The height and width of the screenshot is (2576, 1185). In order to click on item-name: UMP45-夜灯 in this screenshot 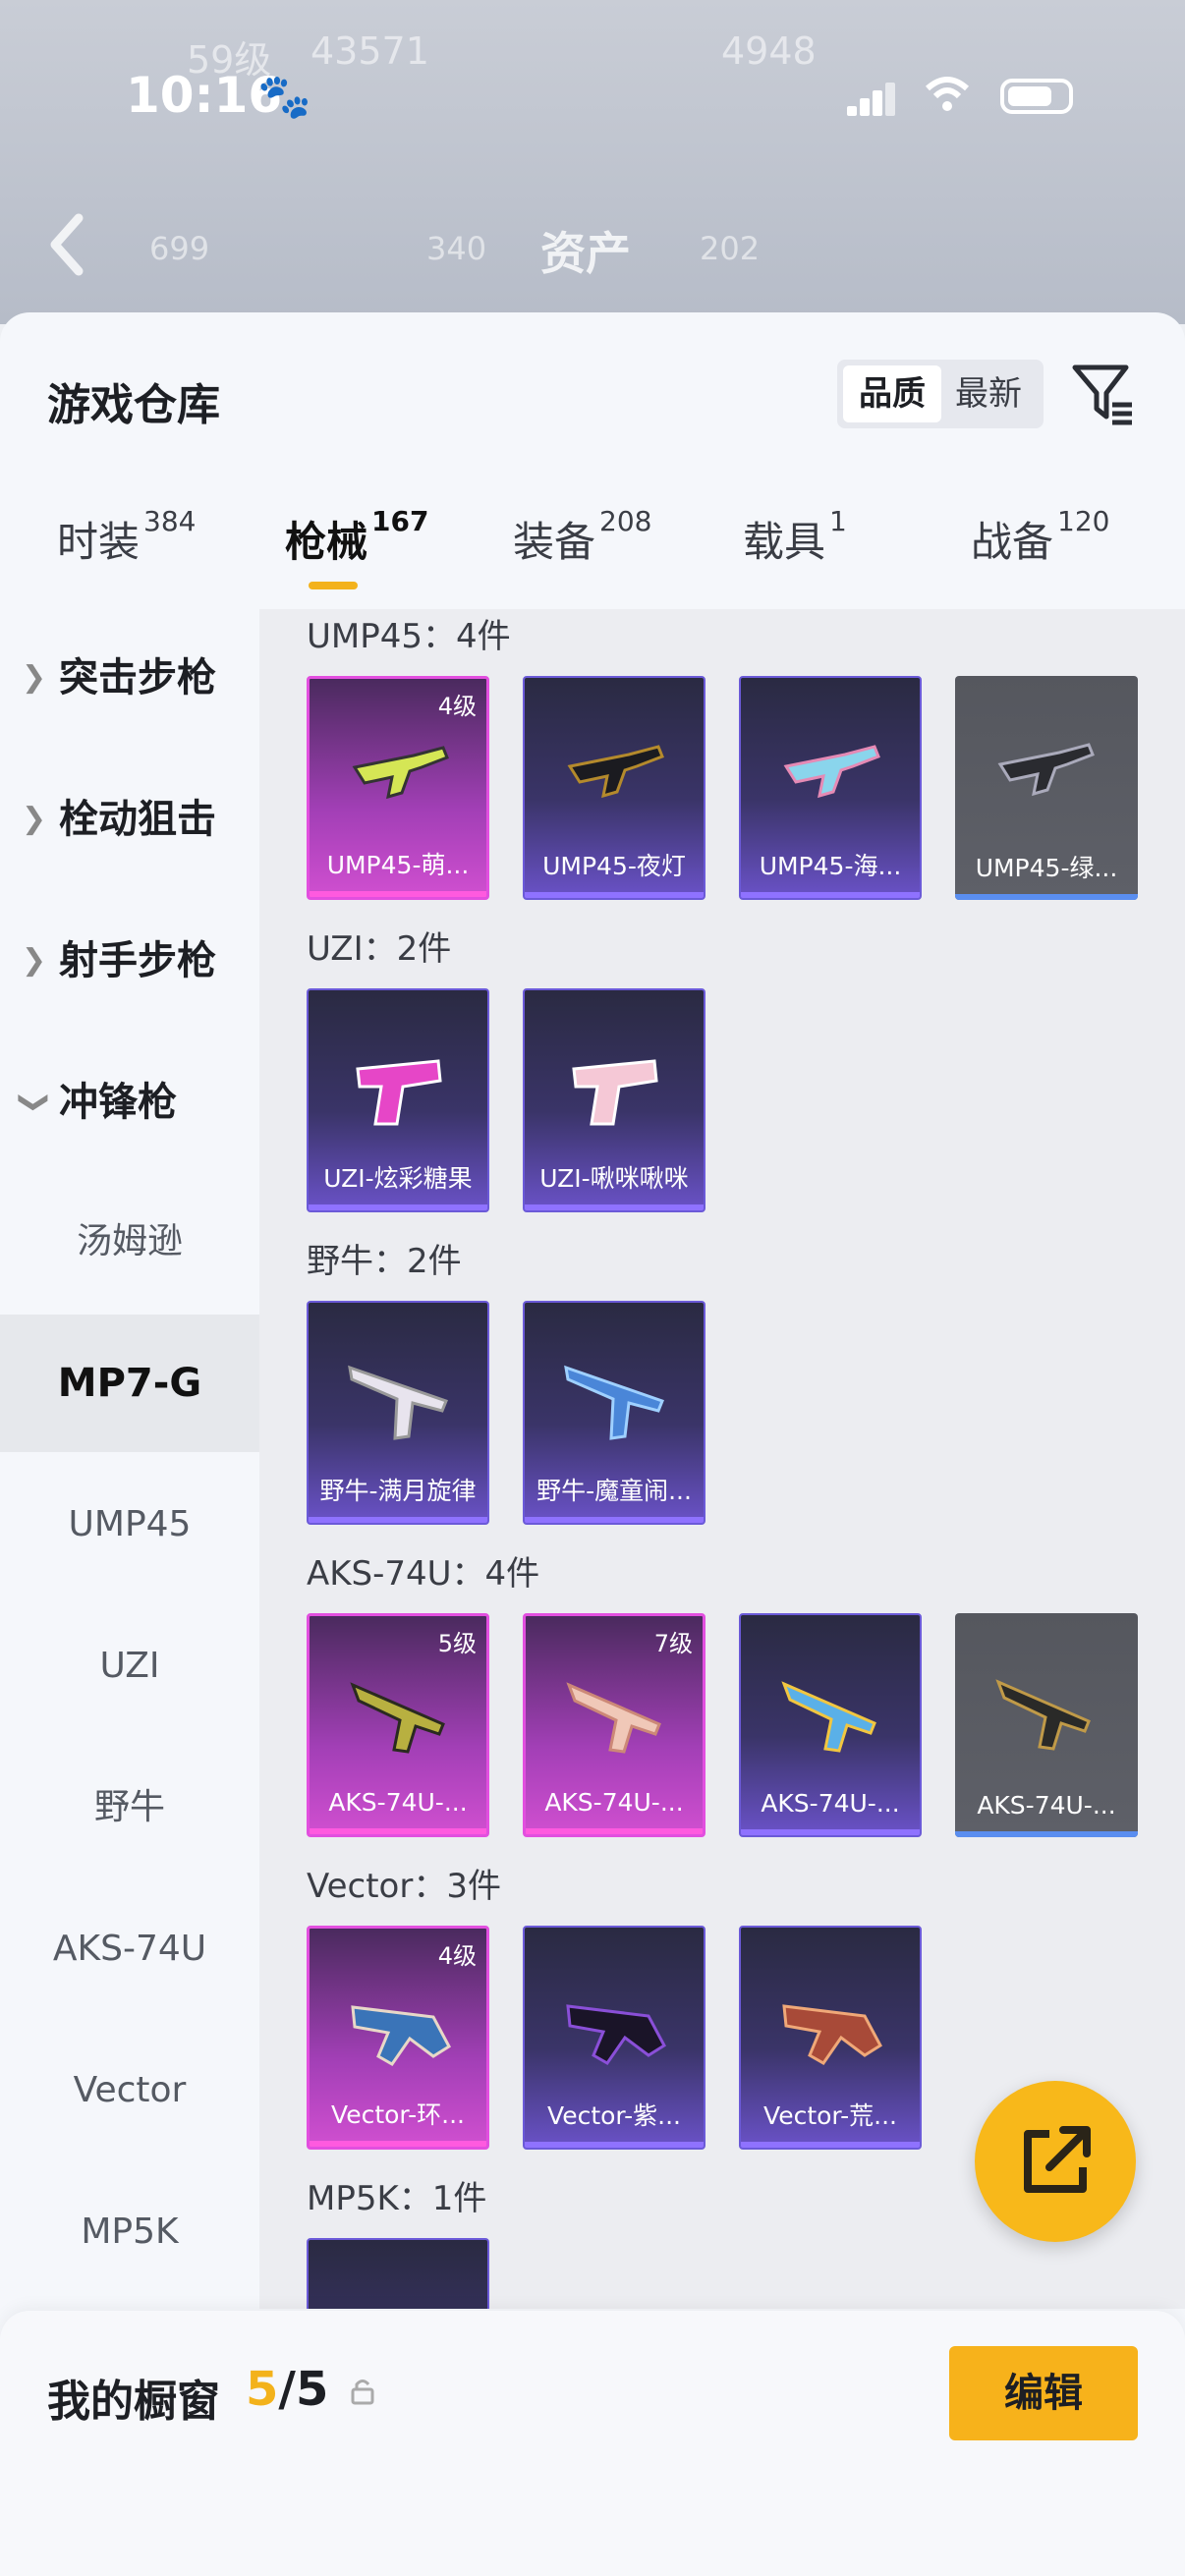, I will do `click(614, 866)`.